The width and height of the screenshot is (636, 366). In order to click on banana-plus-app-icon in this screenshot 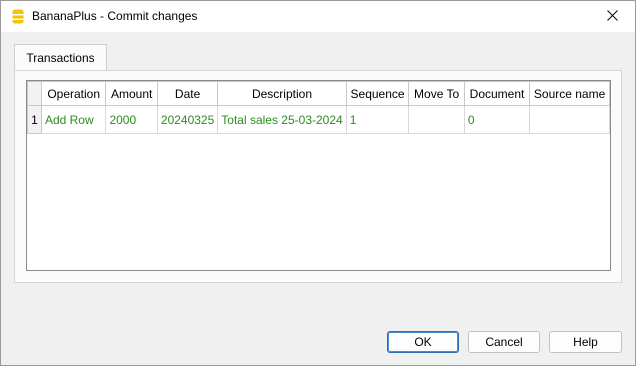, I will do `click(18, 16)`.